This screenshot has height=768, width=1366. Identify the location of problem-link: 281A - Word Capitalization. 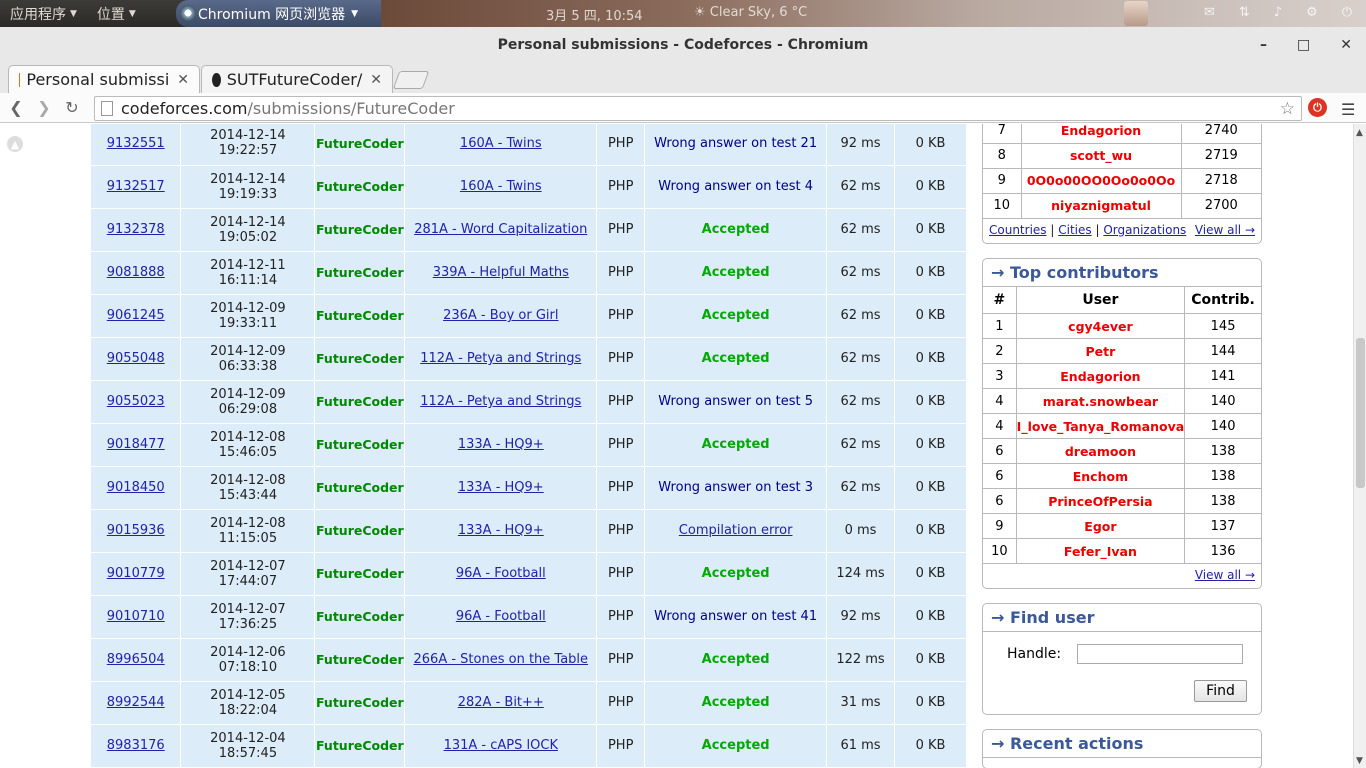
(500, 229).